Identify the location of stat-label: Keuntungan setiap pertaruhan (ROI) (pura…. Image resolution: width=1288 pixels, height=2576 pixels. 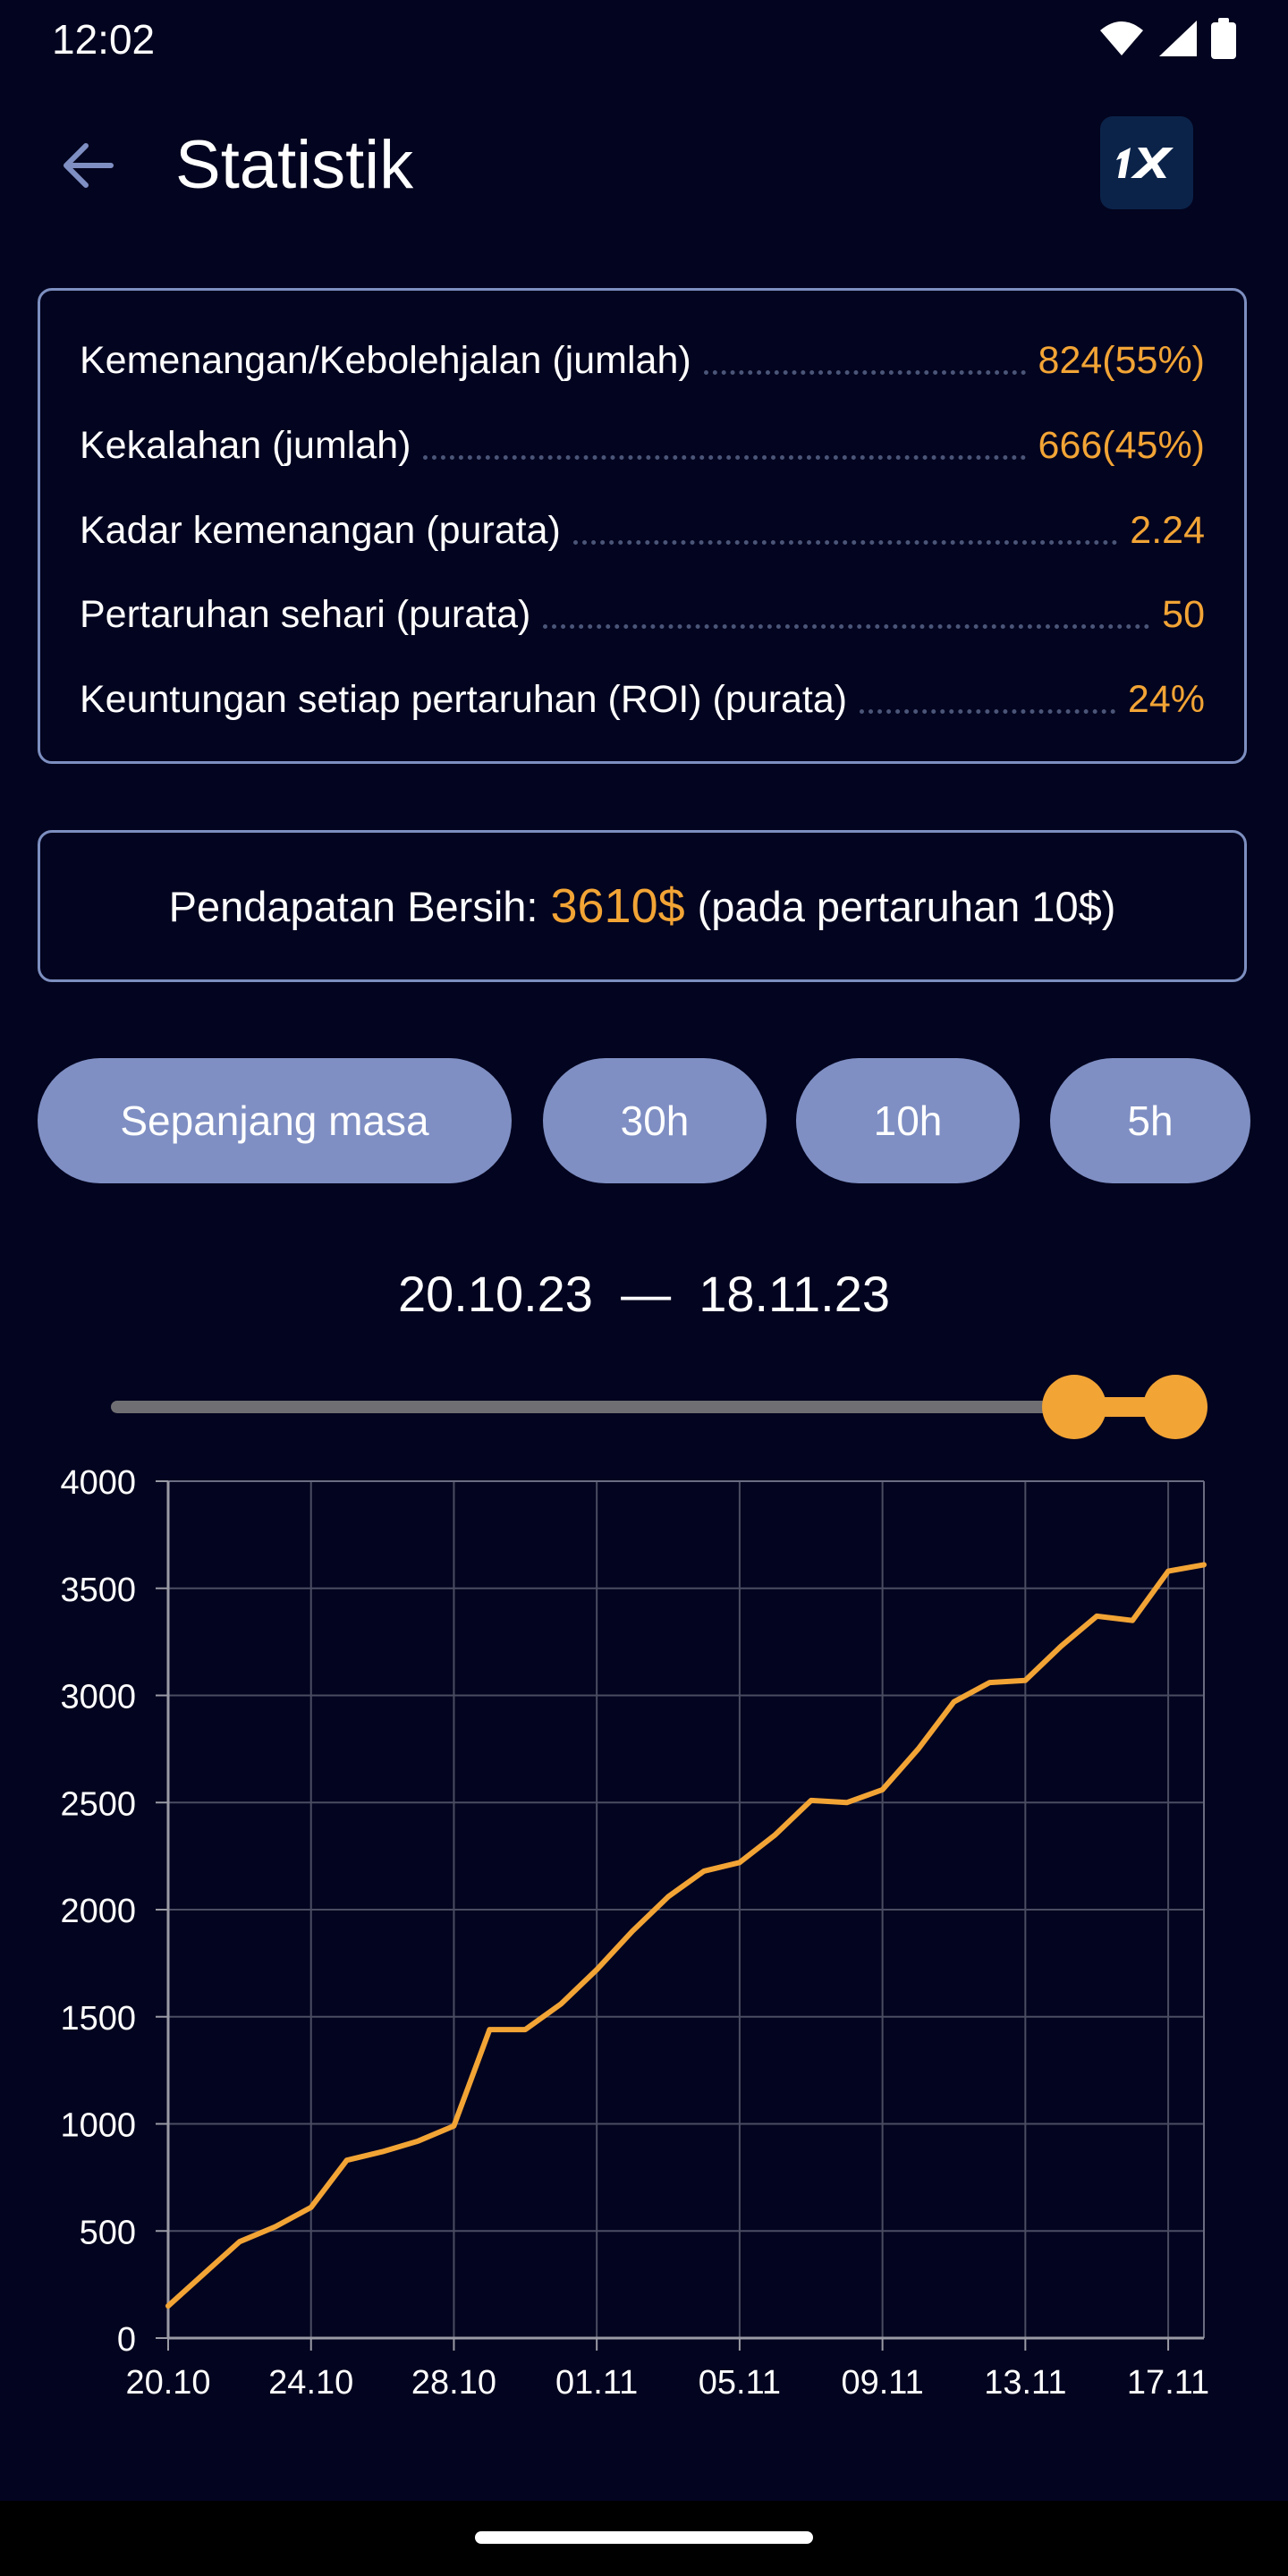
(464, 699).